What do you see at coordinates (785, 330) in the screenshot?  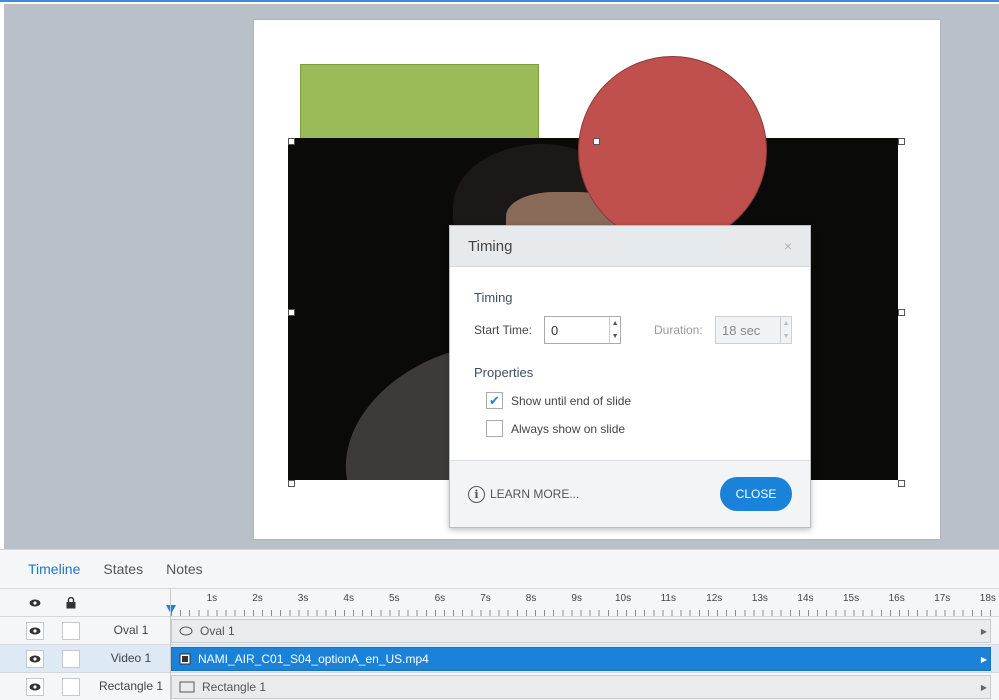 I see `duration-arrows: ▲ ▼` at bounding box center [785, 330].